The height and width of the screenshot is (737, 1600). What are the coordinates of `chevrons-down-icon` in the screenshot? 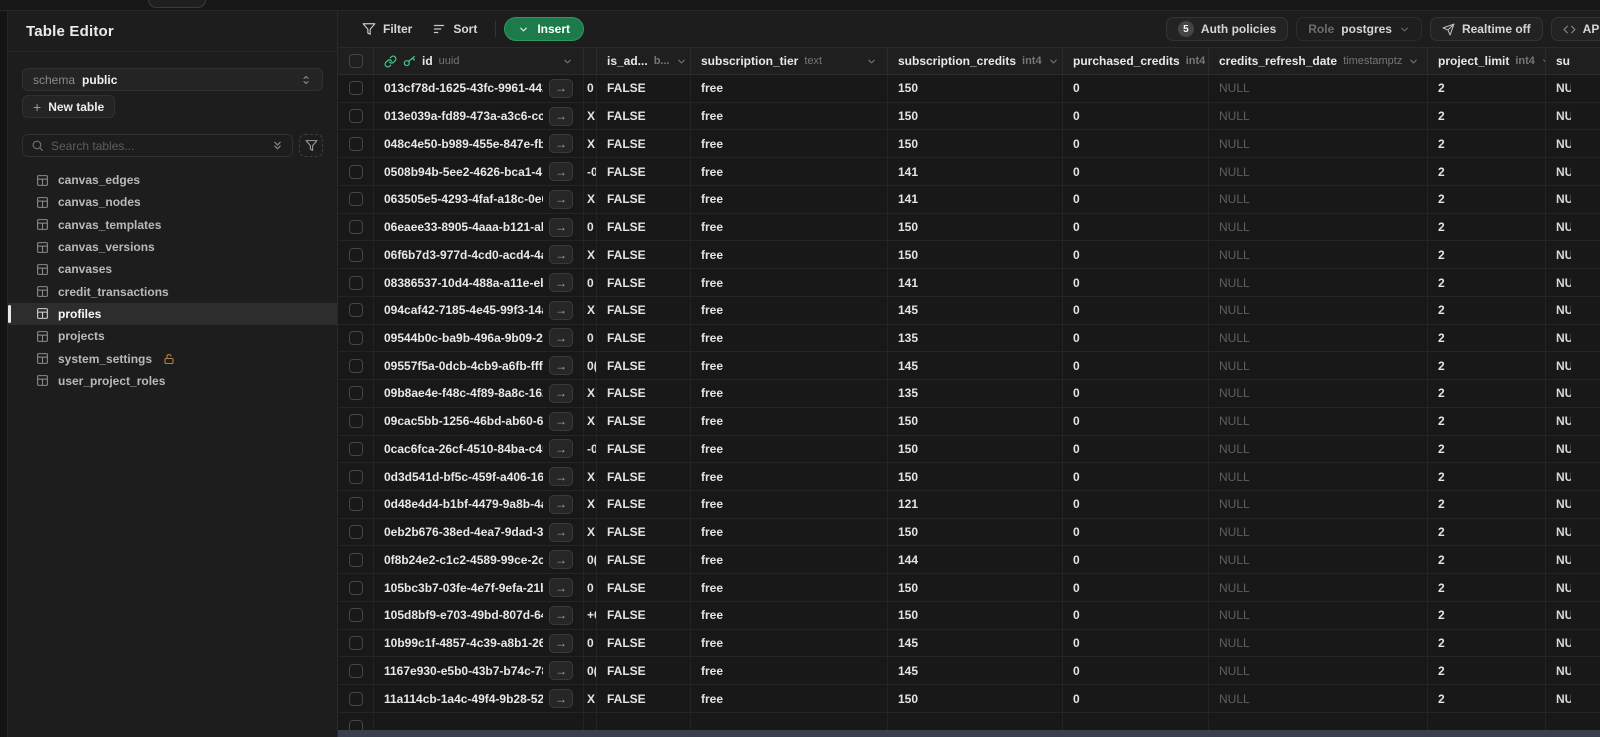 It's located at (277, 145).